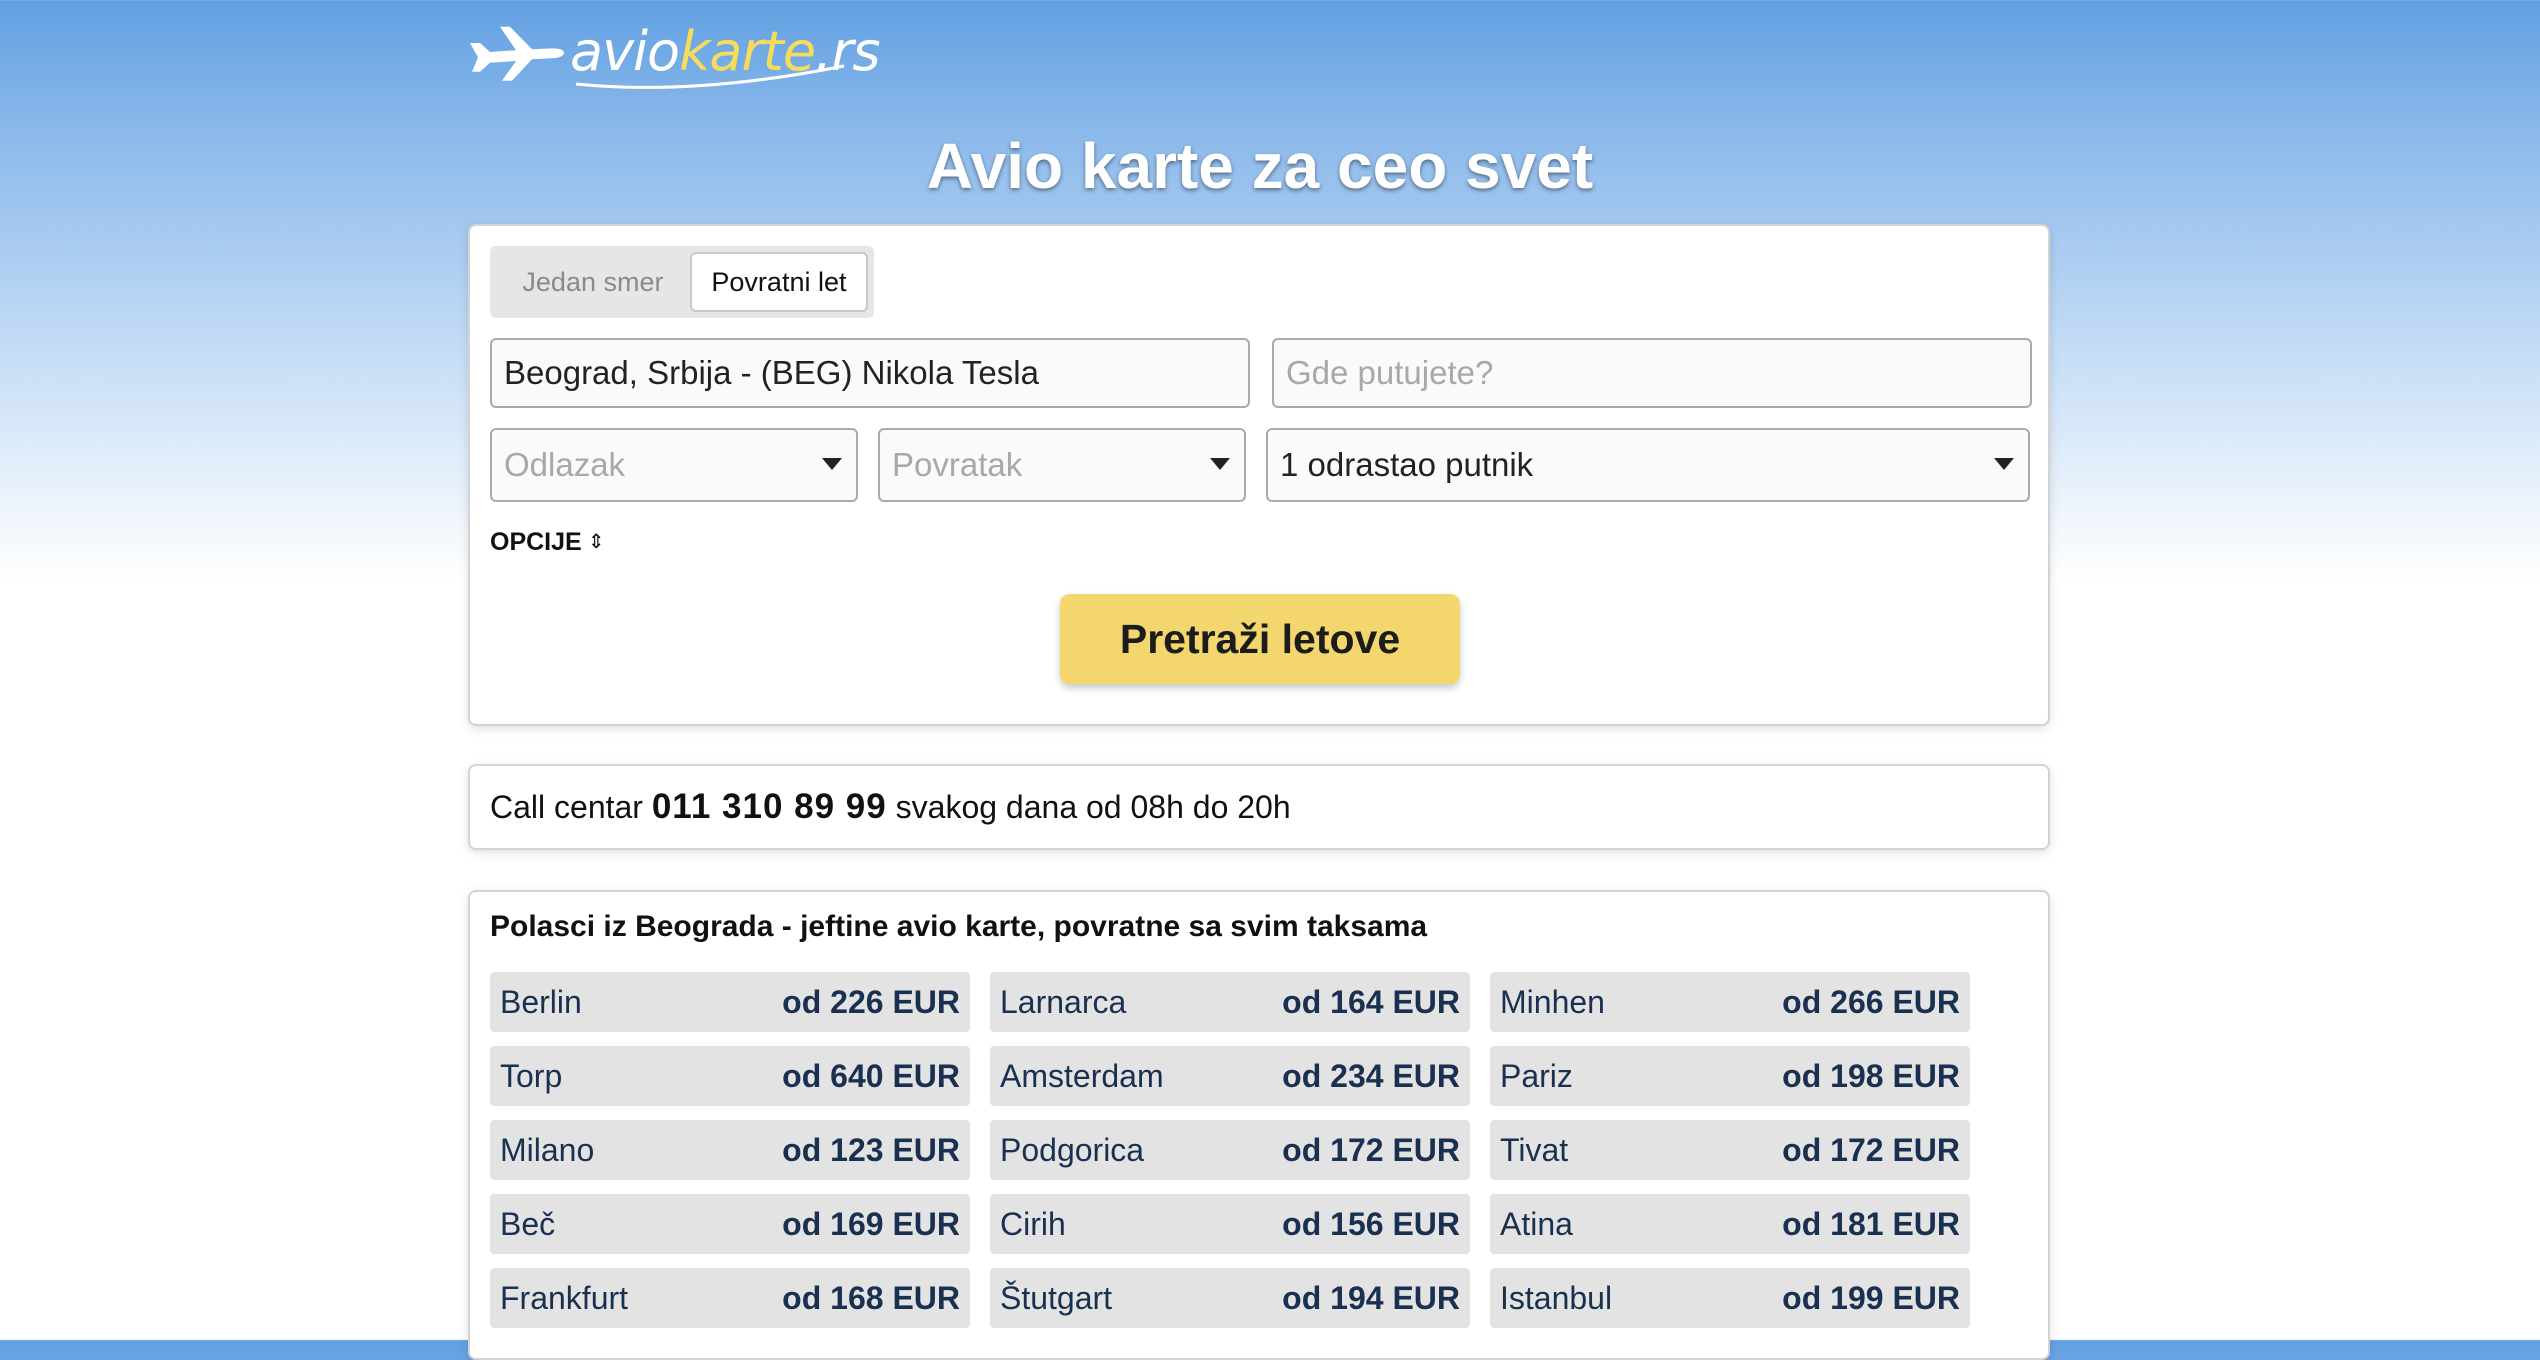 This screenshot has height=1360, width=2540. I want to click on airplane-icon, so click(517, 53).